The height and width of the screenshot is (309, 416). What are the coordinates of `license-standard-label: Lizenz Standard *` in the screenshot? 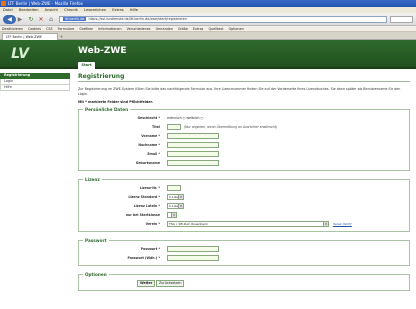 It's located at (144, 197).